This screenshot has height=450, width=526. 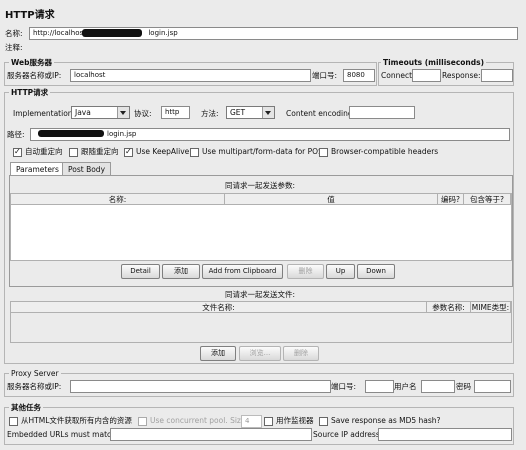 I want to click on delete-file-button: 删除, so click(x=301, y=353).